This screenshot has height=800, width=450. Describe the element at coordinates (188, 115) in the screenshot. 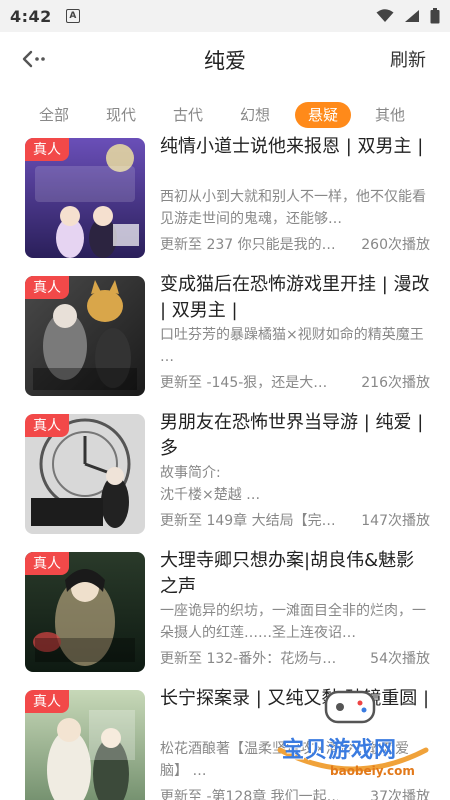

I see `tab-ancient: 古代` at that location.